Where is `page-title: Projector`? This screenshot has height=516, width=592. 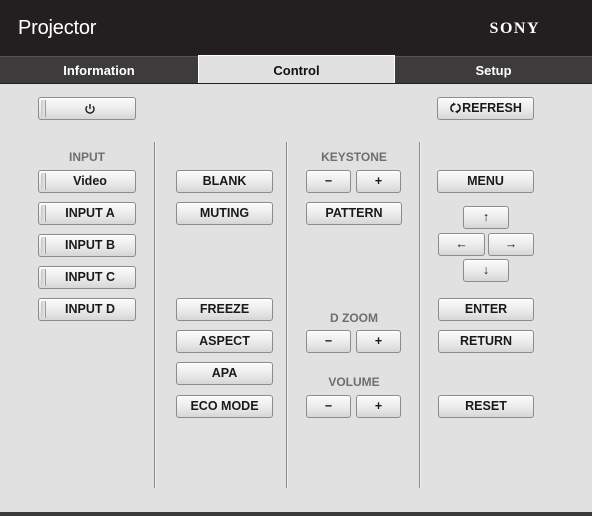 page-title: Projector is located at coordinates (57, 28).